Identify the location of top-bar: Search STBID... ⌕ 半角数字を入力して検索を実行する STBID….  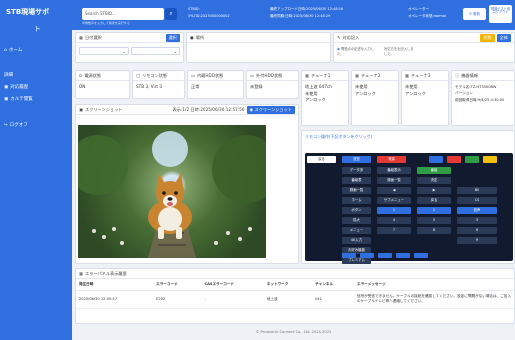
(293, 15).